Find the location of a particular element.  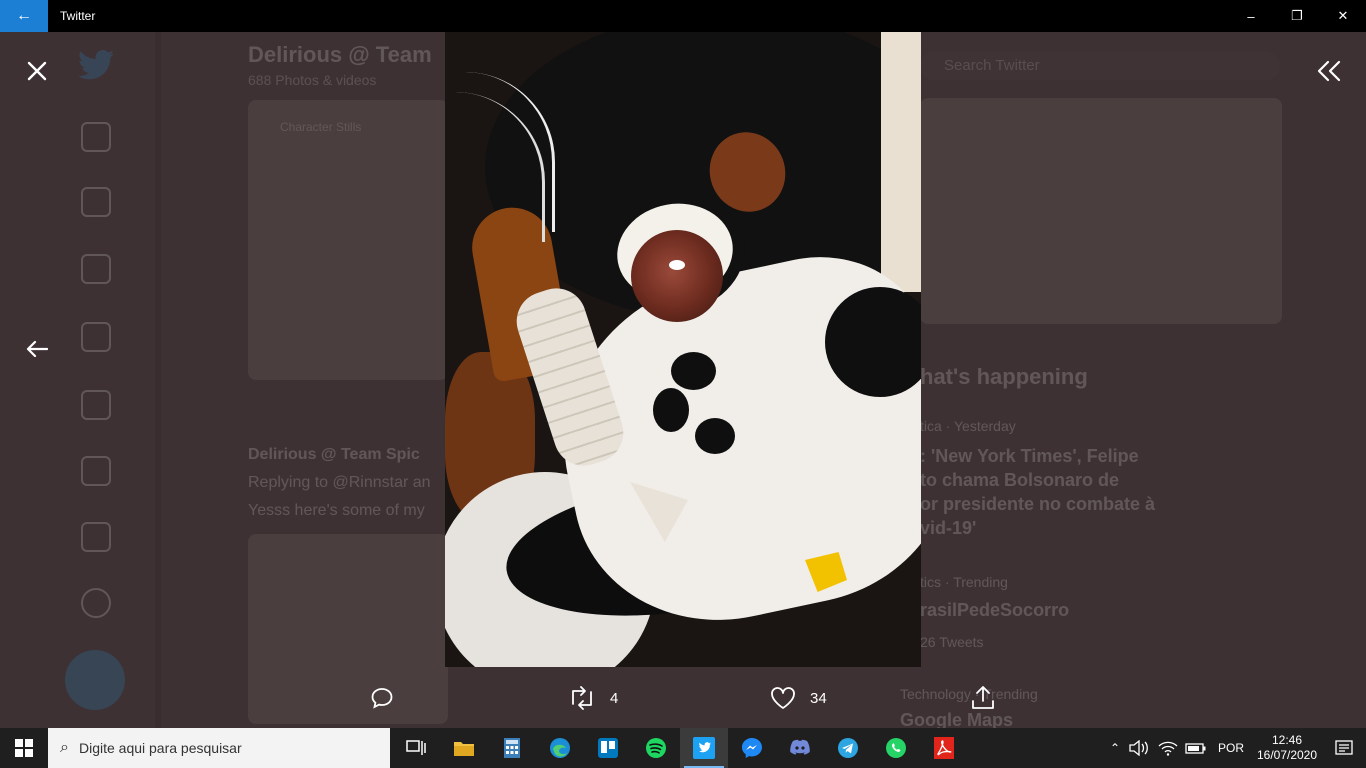

messenger-button is located at coordinates (752, 748).